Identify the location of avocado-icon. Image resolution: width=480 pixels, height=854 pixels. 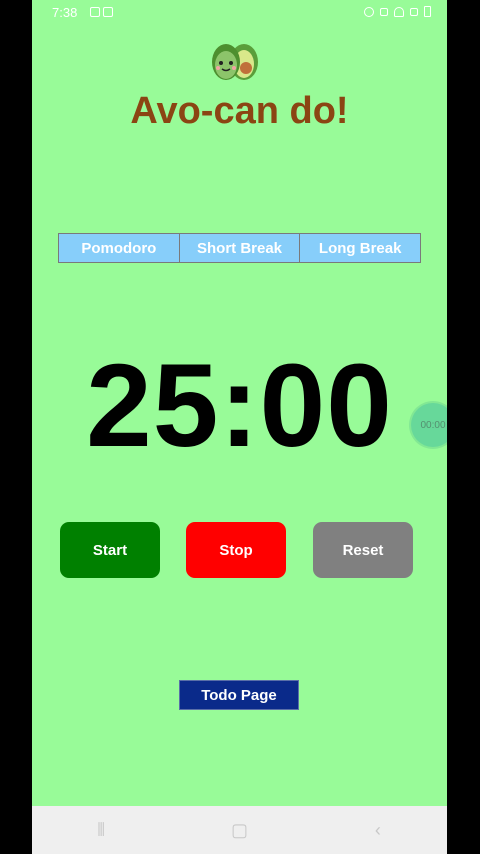
(236, 60).